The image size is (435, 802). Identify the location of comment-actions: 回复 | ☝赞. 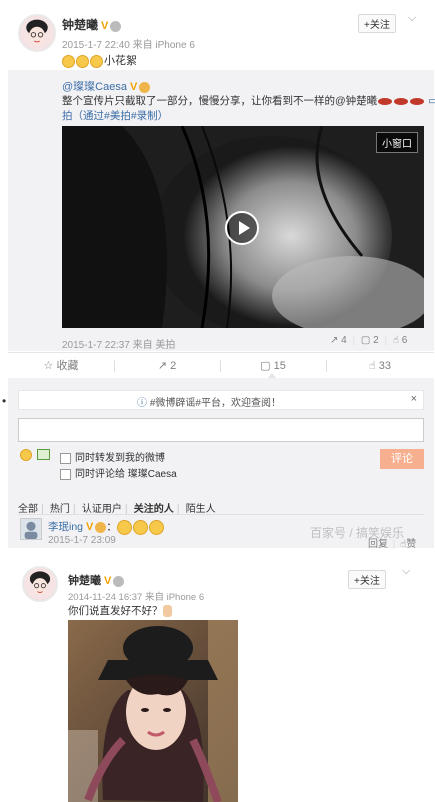
(392, 544).